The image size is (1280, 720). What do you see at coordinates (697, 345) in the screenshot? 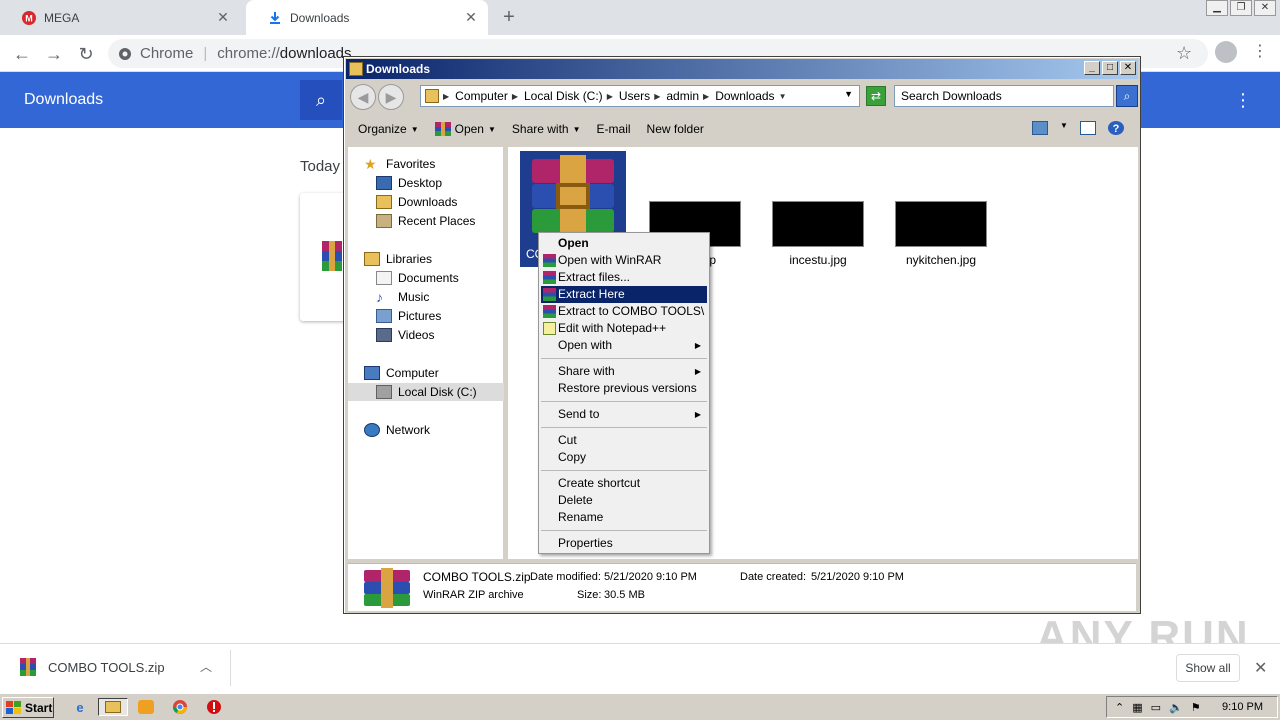
I see `submenu-arrow-icon: ▶` at bounding box center [697, 345].